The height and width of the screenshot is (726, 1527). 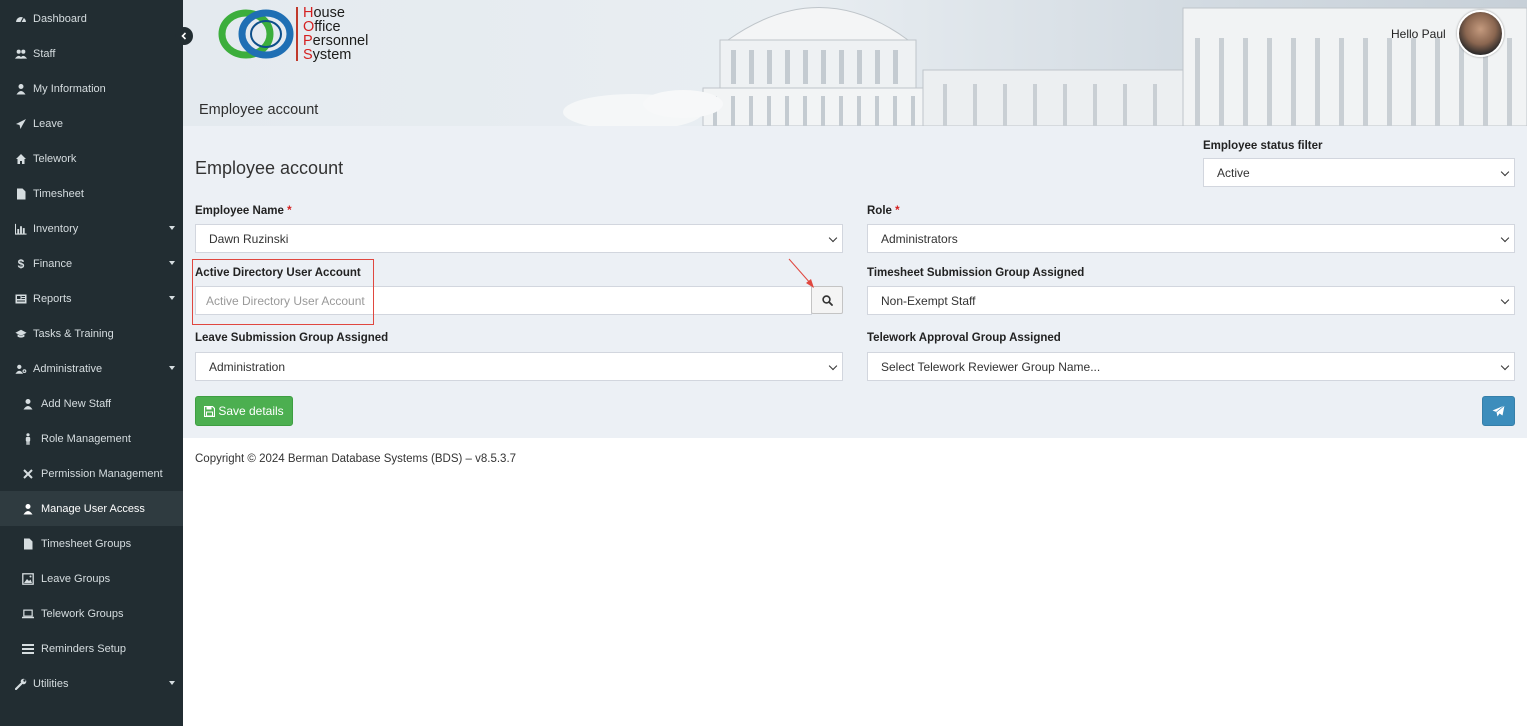 What do you see at coordinates (256, 34) in the screenshot?
I see `hops-logo-icon` at bounding box center [256, 34].